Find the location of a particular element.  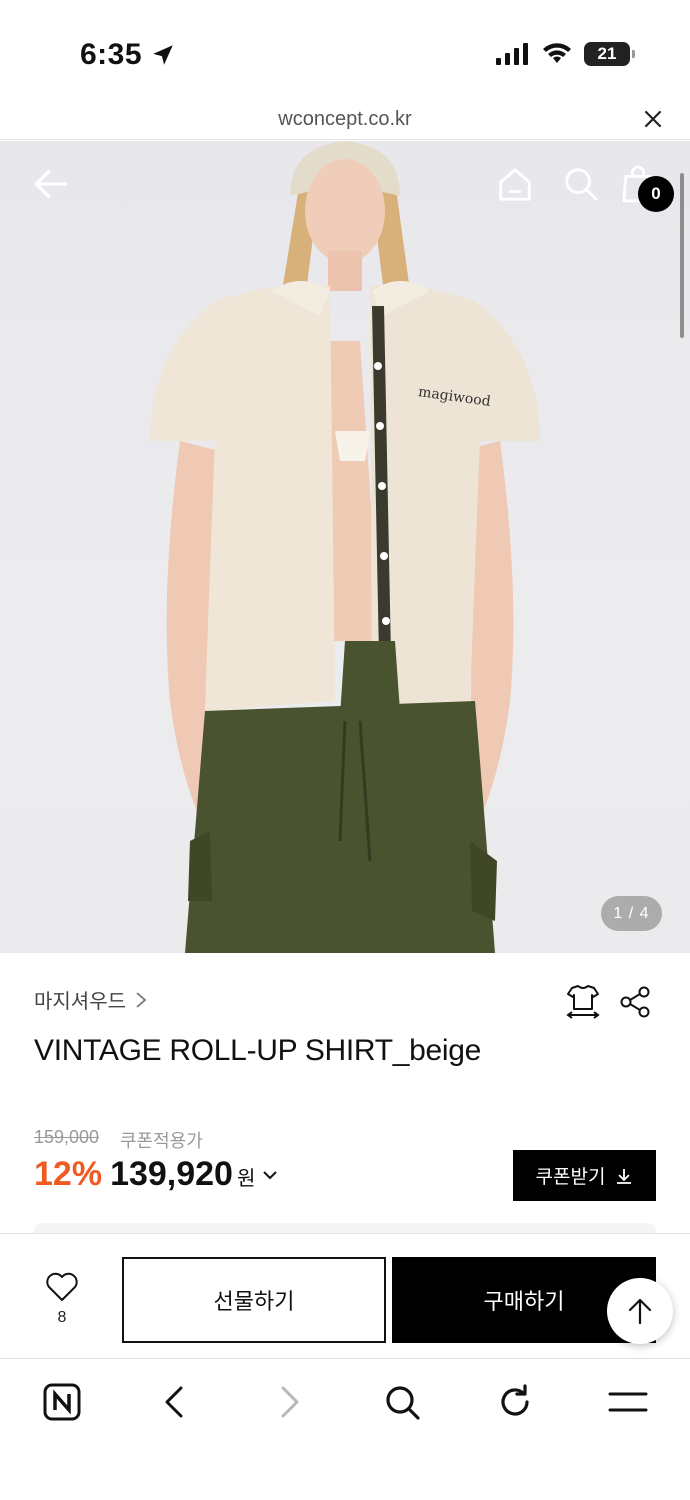

browser-forward-button is located at coordinates (289, 1402).